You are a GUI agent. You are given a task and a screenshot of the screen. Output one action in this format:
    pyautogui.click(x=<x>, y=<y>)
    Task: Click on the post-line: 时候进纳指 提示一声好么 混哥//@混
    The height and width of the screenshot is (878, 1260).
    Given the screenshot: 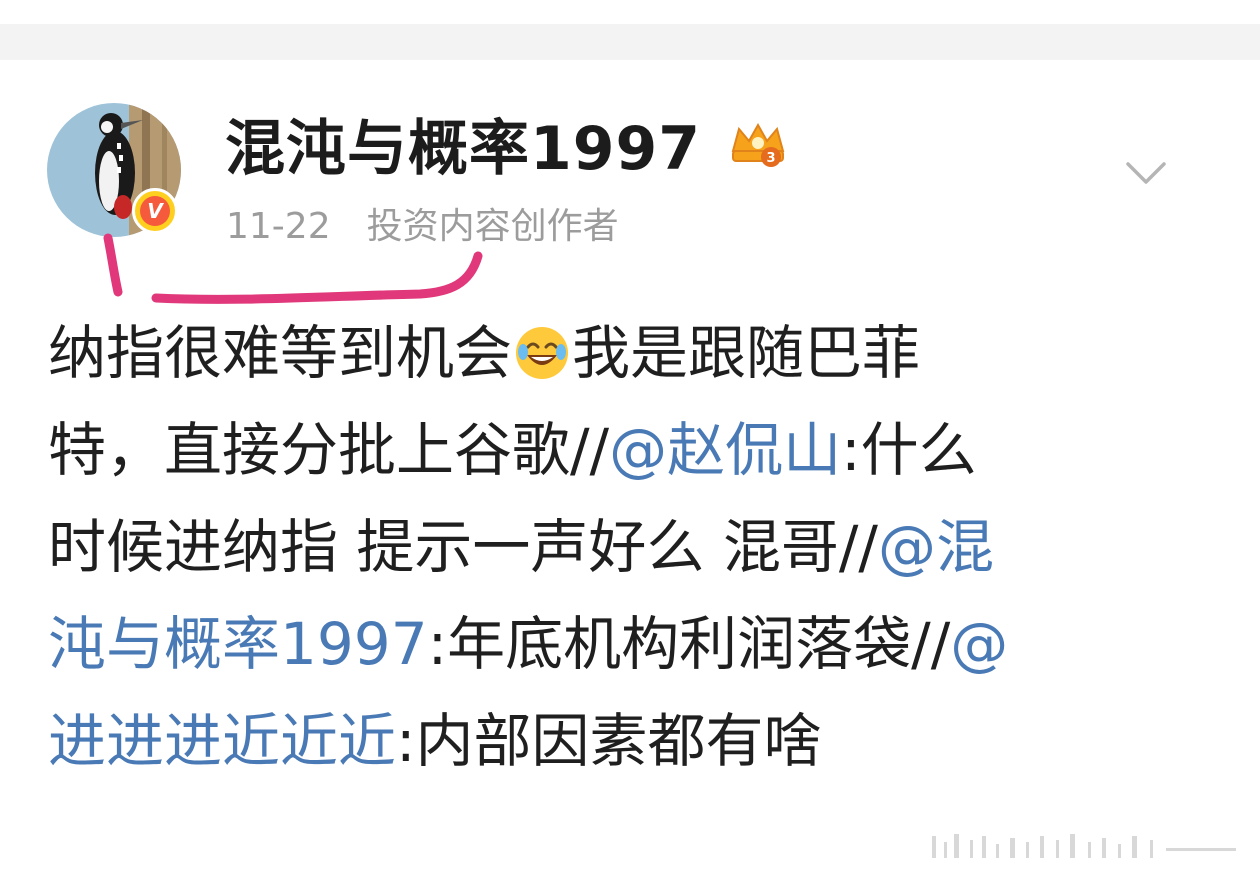 What is the action you would take?
    pyautogui.click(x=643, y=547)
    